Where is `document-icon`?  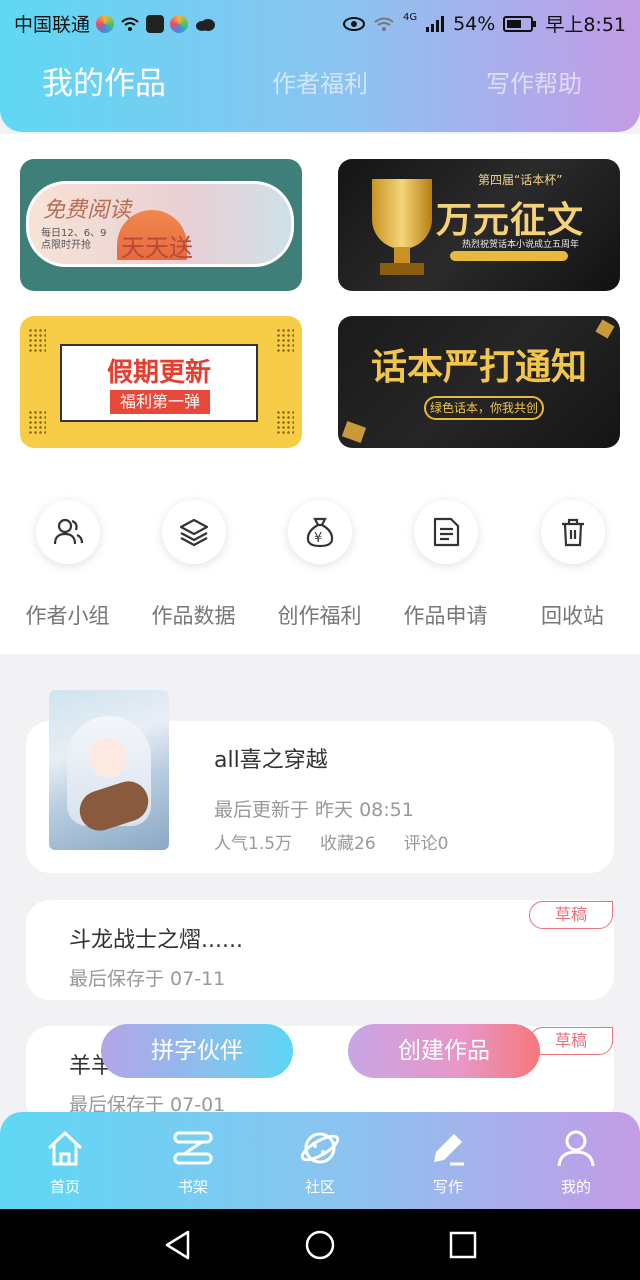 document-icon is located at coordinates (446, 532).